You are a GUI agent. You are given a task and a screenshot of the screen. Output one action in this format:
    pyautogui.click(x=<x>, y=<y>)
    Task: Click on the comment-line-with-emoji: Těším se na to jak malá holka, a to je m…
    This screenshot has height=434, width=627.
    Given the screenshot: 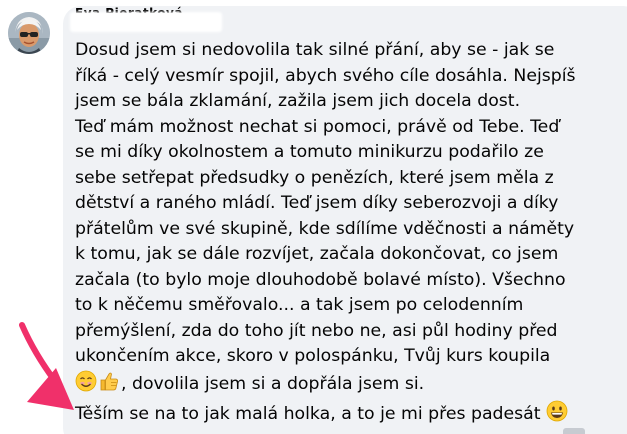 What is the action you would take?
    pyautogui.click(x=347, y=415)
    